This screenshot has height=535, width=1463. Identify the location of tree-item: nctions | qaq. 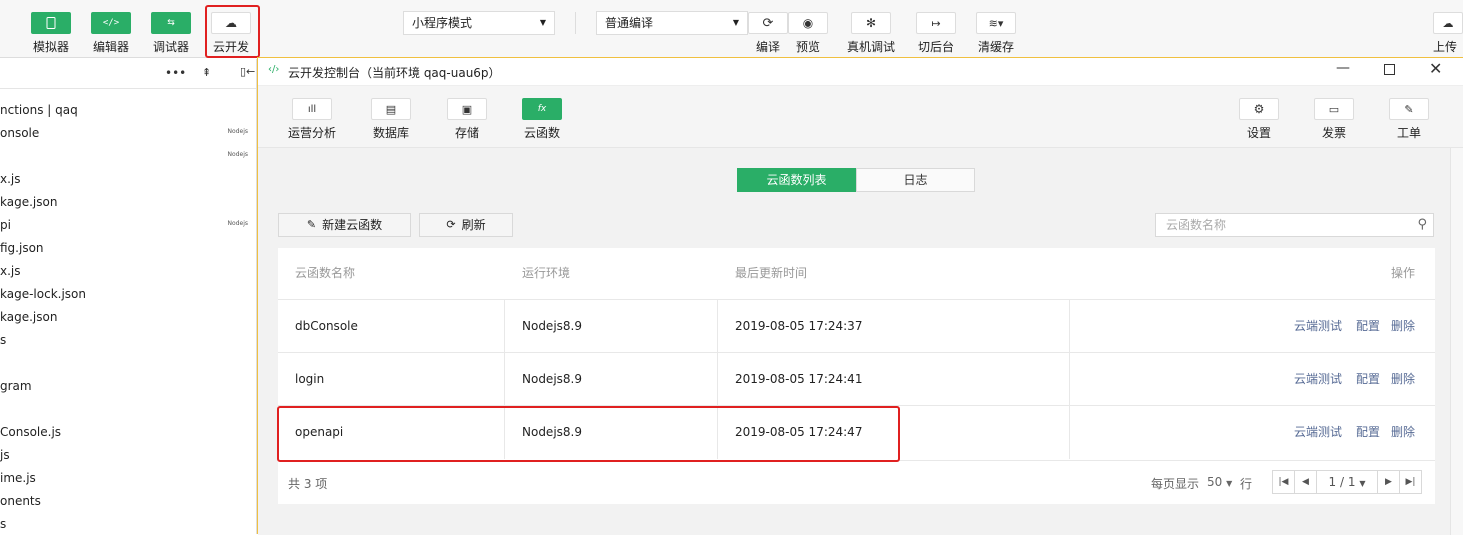
(39, 110).